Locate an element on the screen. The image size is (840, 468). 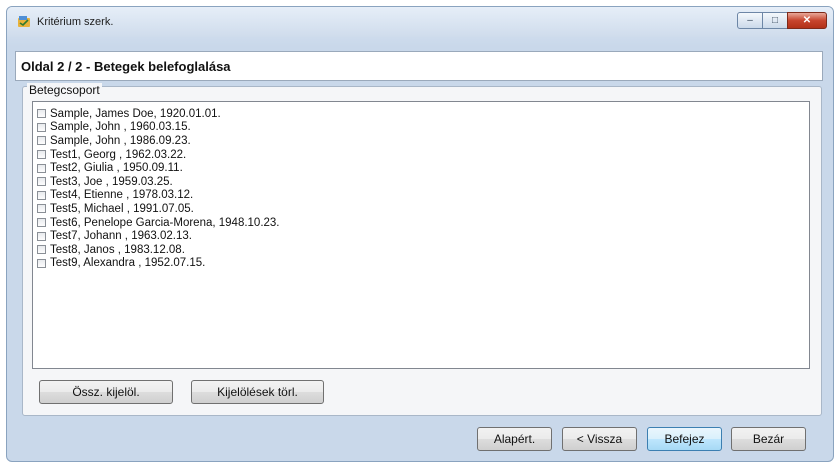
patient-list-item: Test9, Alexandra , 1952.07.15. is located at coordinates (158, 264).